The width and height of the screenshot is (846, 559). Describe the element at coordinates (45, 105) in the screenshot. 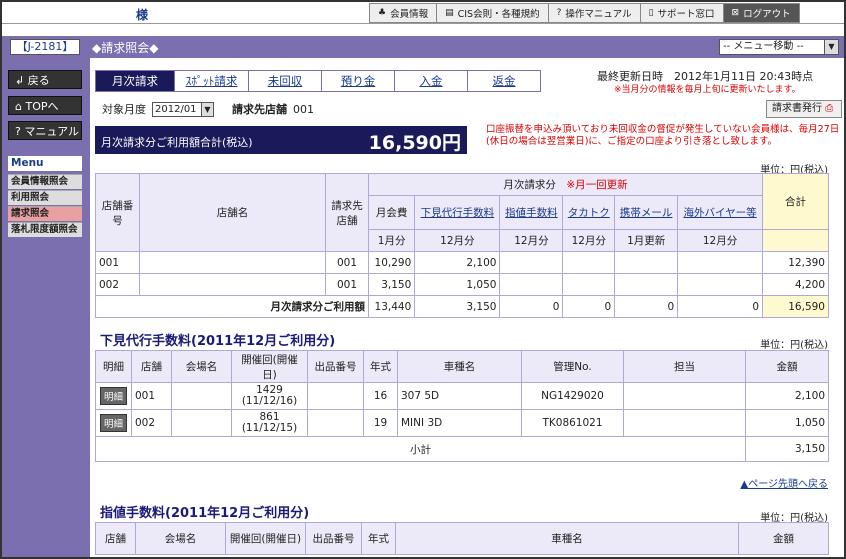

I see `top-button: ⌂ TOPへ` at that location.